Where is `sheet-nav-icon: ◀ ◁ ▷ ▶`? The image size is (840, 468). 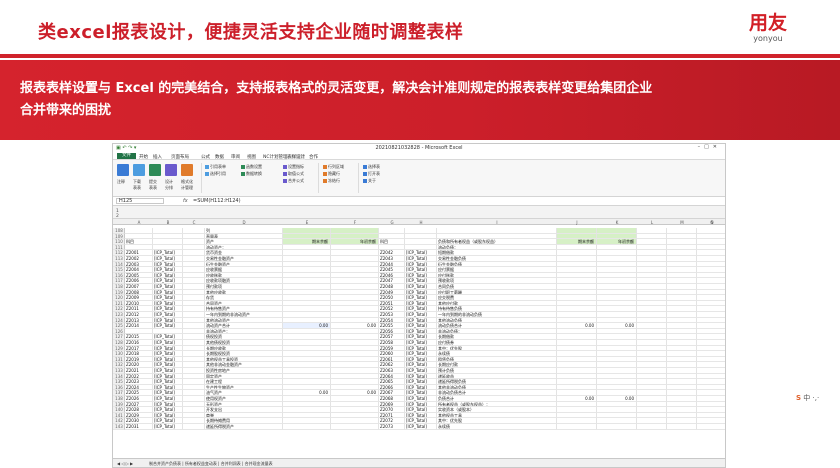
sheet-nav-icon: ◀ ◁ ▷ ▶ is located at coordinates (125, 463).